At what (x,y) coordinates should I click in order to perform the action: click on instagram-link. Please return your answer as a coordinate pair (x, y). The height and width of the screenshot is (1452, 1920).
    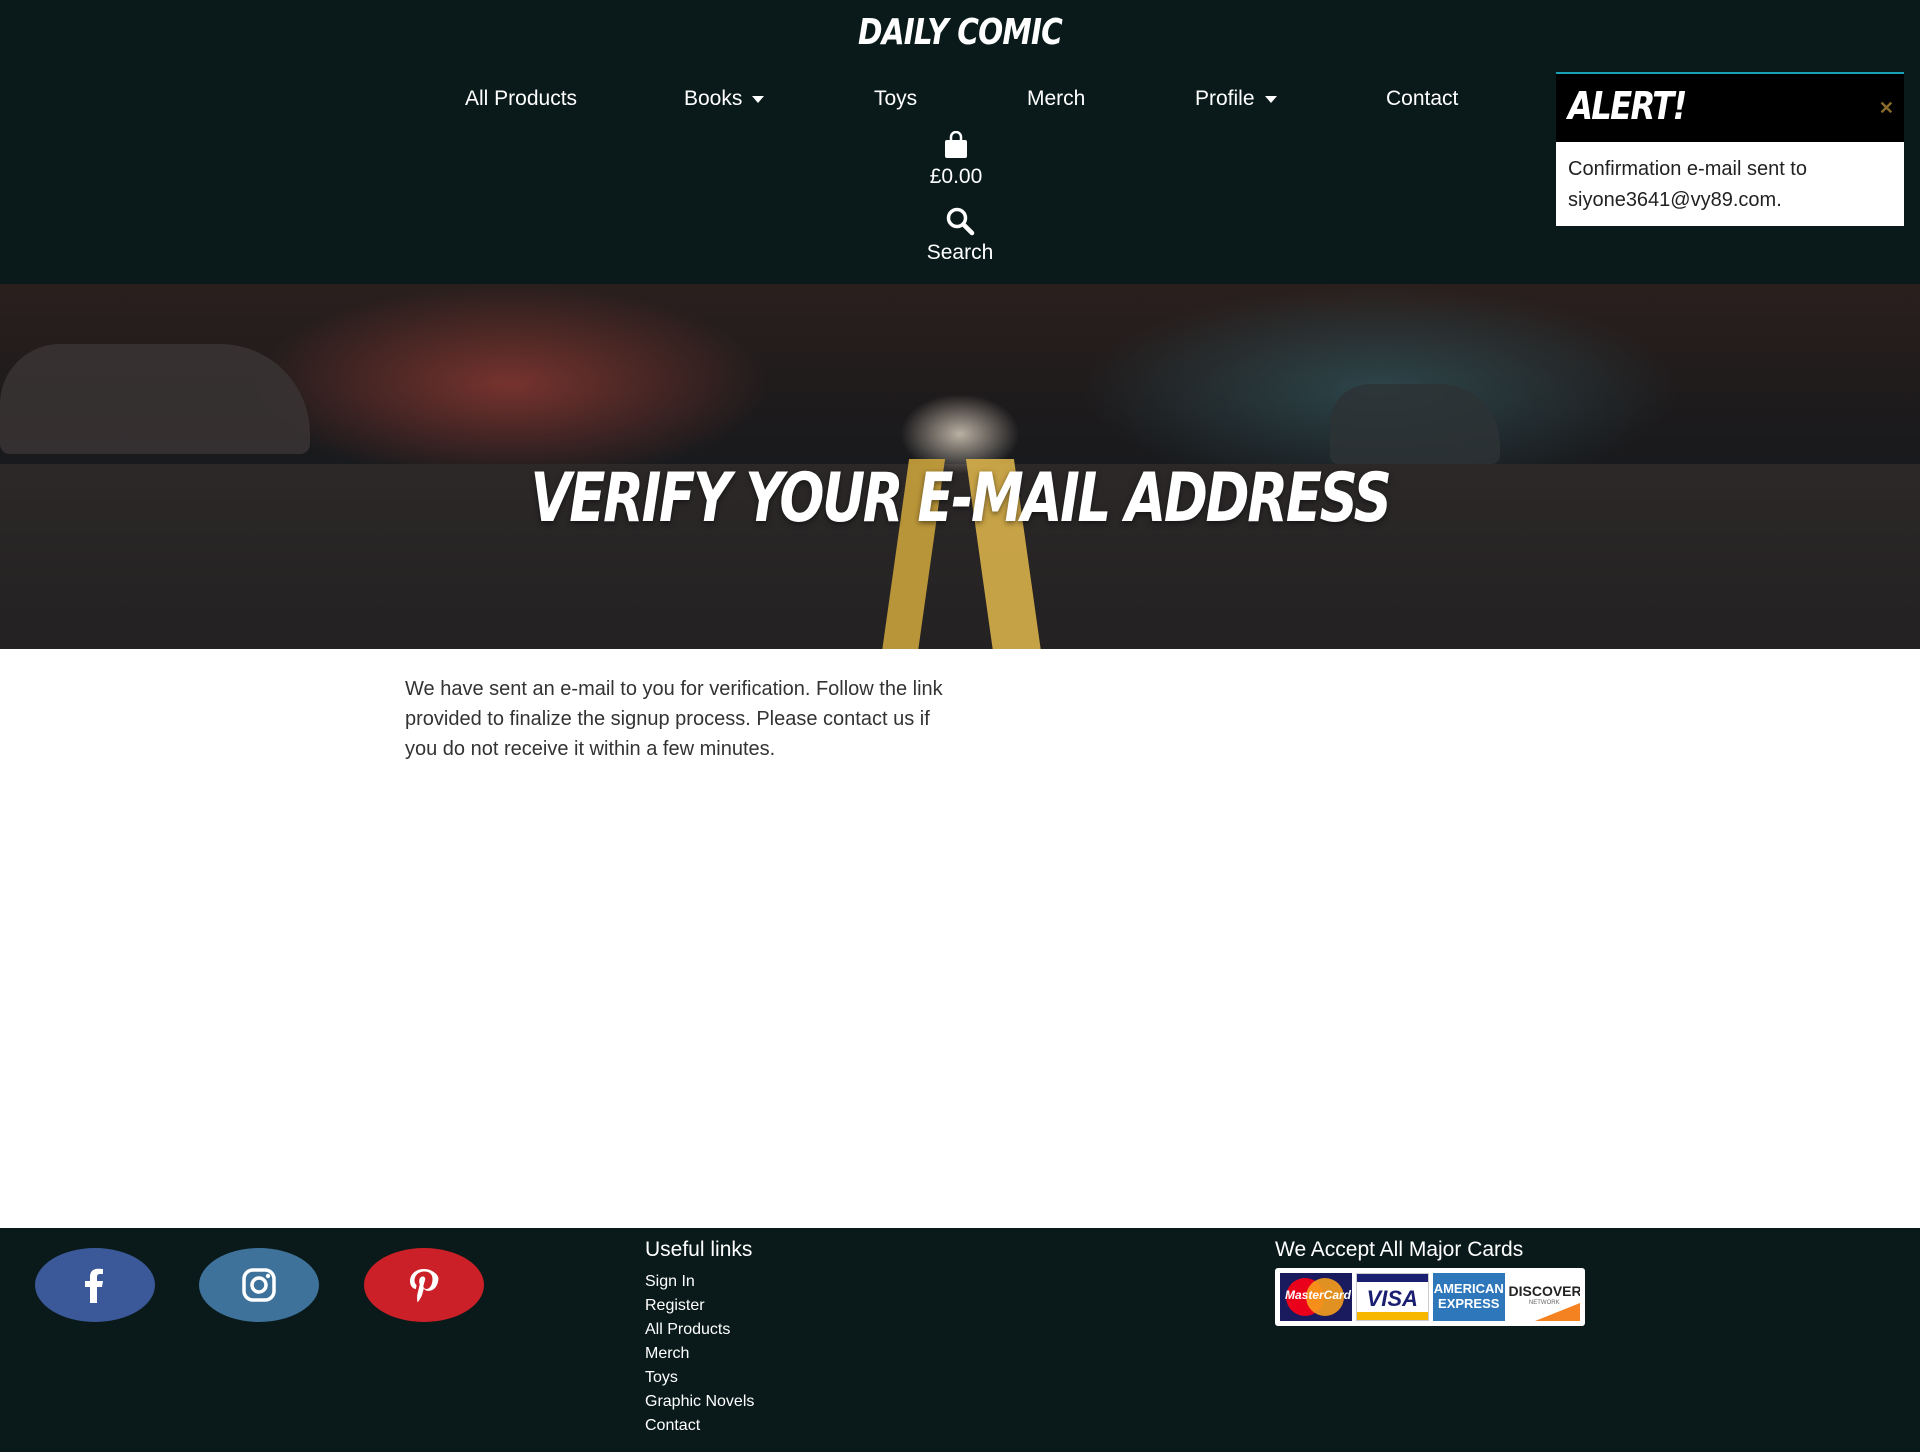
    Looking at the image, I should click on (259, 1285).